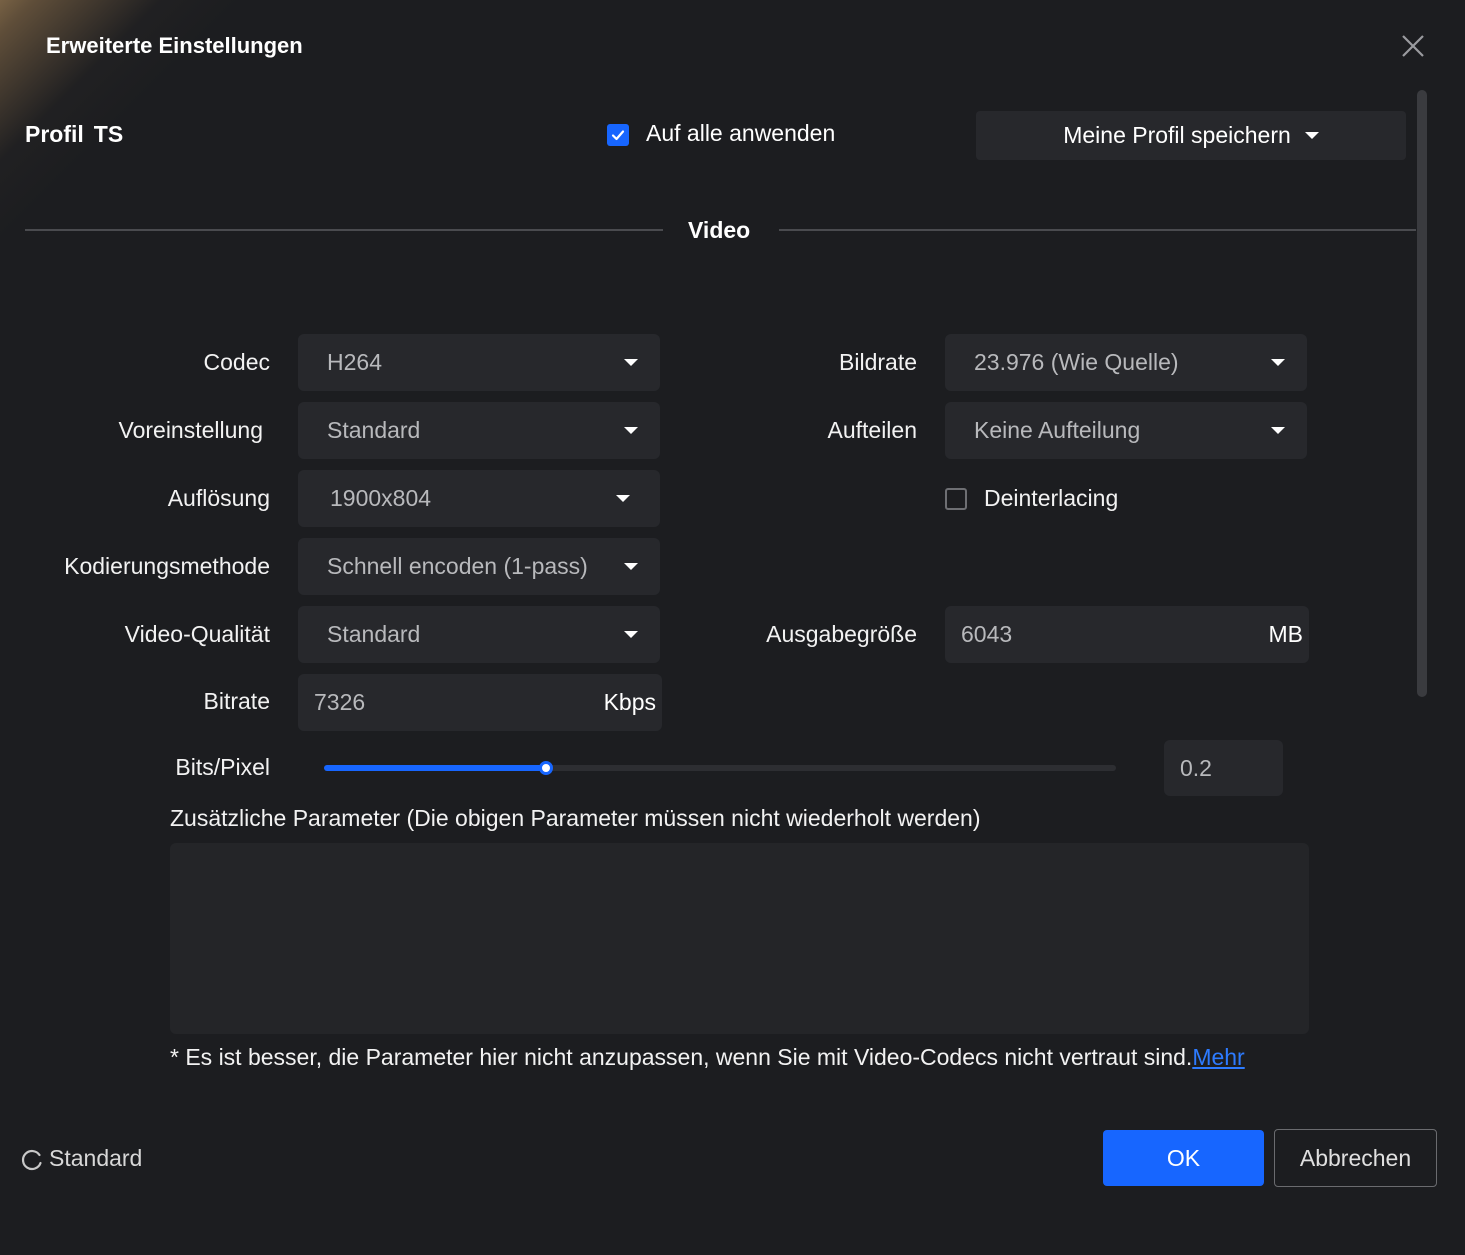 Image resolution: width=1465 pixels, height=1255 pixels. What do you see at coordinates (374, 430) in the screenshot?
I see `preset-value: Standard` at bounding box center [374, 430].